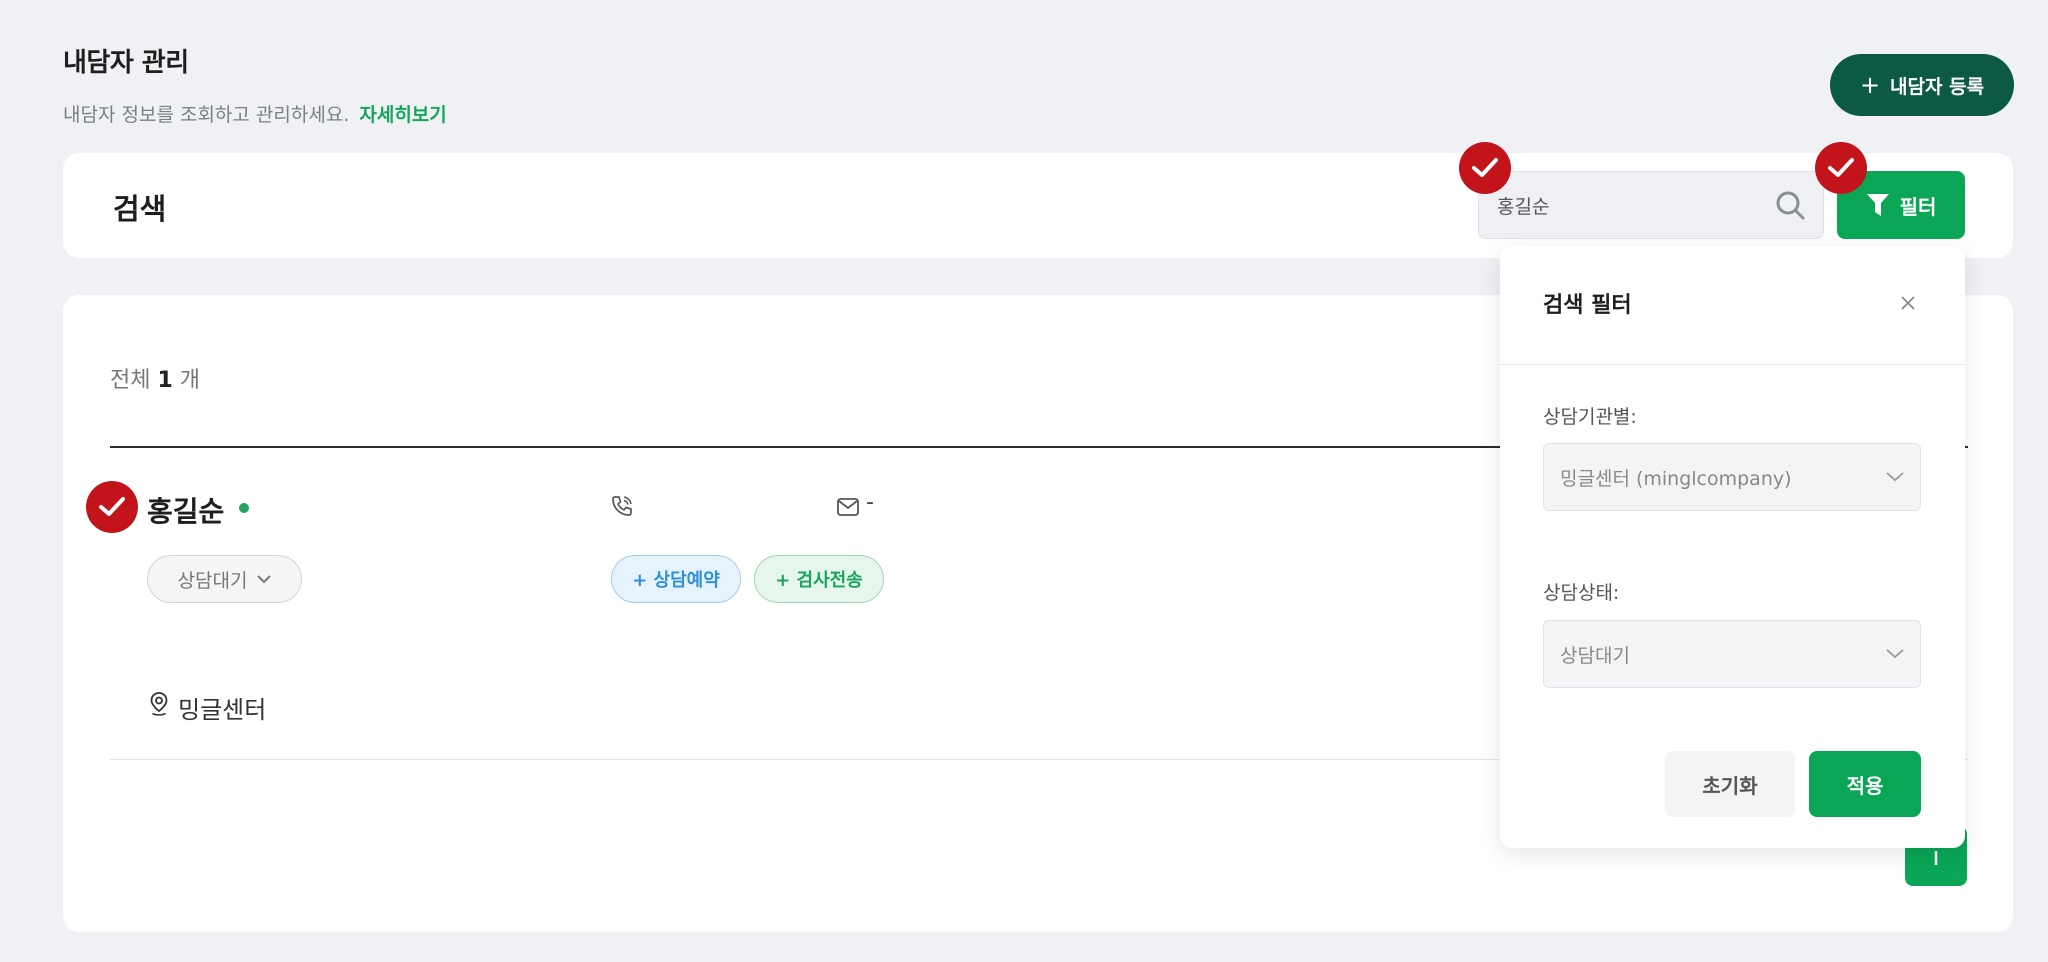  What do you see at coordinates (244, 508) in the screenshot?
I see `online-status-dot` at bounding box center [244, 508].